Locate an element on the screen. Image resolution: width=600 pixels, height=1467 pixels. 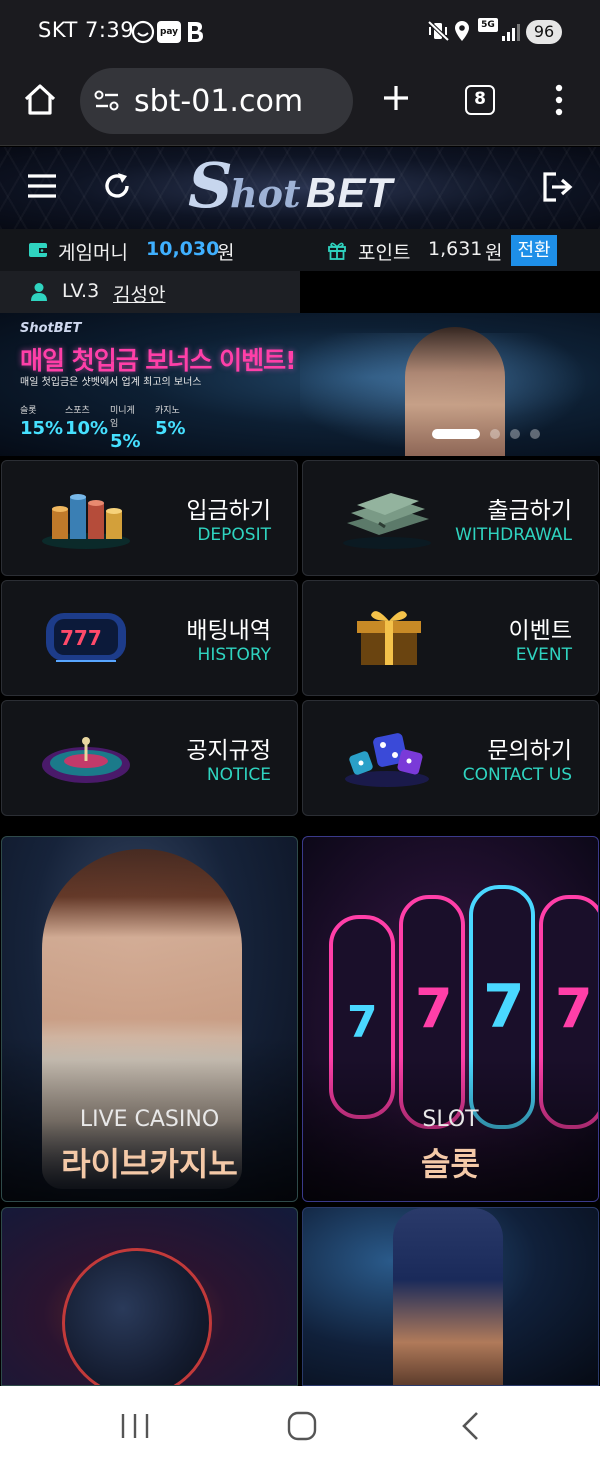
point-label: 포인트 is located at coordinates (384, 253).